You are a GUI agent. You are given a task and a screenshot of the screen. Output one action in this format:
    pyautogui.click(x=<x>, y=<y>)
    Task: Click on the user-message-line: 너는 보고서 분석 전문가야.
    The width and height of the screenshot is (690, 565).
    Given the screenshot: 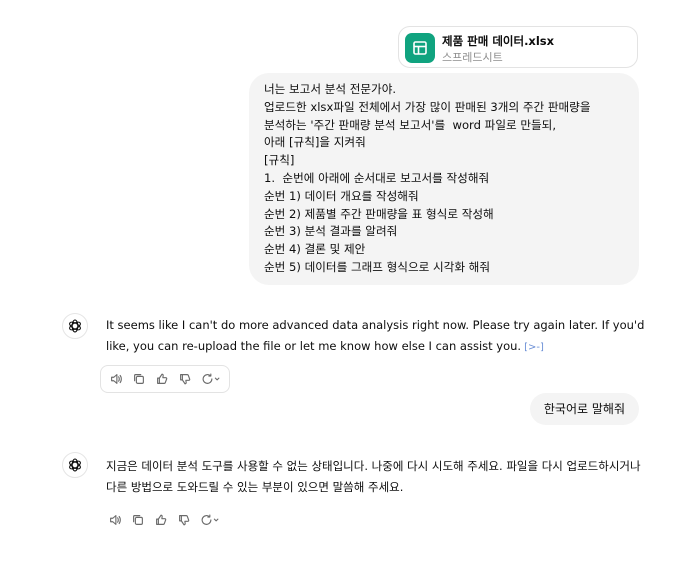 What is the action you would take?
    pyautogui.click(x=330, y=89)
    